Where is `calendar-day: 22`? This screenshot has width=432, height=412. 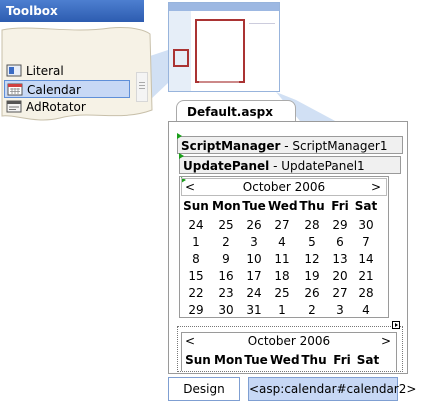
calendar-day: 22 is located at coordinates (196, 293).